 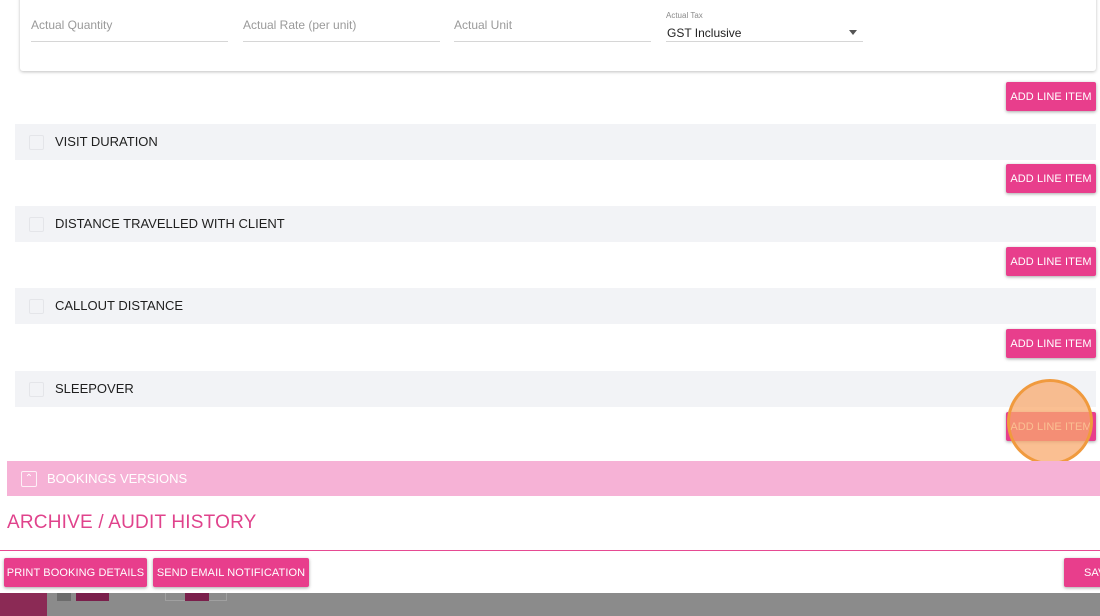 I want to click on actual-unit-field: Actual Unit, so click(x=552, y=21).